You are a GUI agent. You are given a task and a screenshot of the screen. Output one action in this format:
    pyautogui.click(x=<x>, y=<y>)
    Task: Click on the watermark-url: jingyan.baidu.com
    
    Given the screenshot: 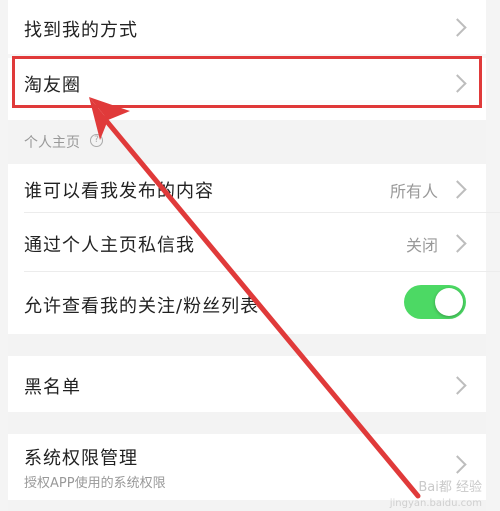 What is the action you would take?
    pyautogui.click(x=435, y=503)
    